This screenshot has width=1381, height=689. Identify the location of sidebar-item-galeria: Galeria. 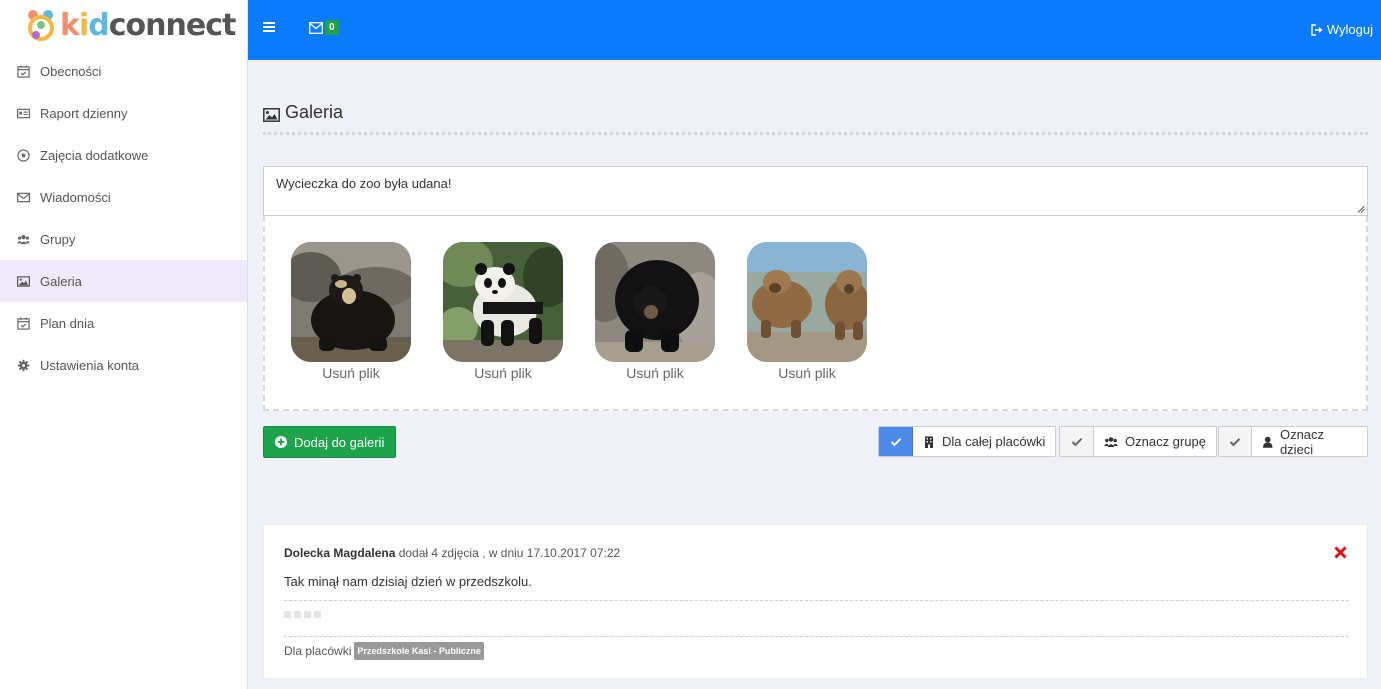
(123, 281).